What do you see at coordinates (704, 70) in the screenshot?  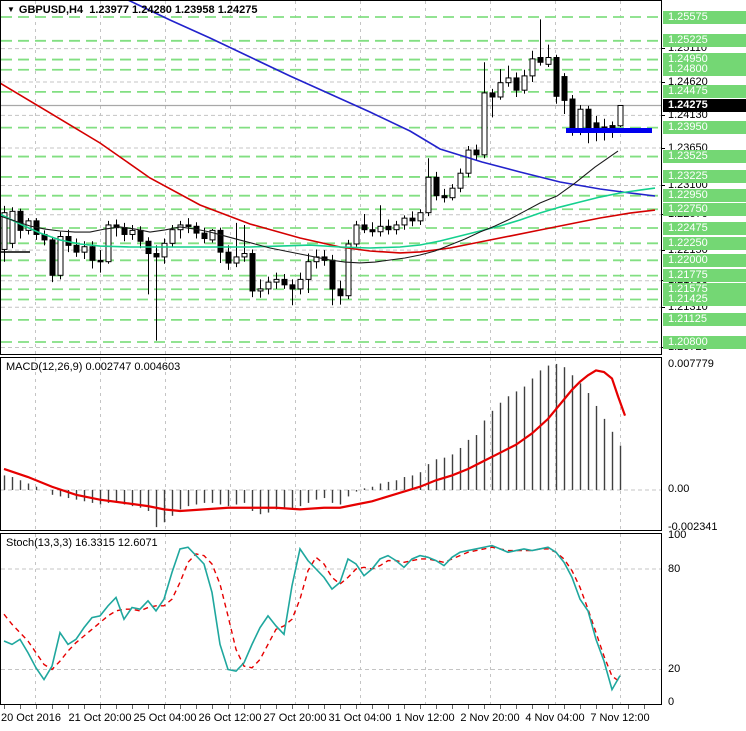 I see `sr-price-label: 1.24800` at bounding box center [704, 70].